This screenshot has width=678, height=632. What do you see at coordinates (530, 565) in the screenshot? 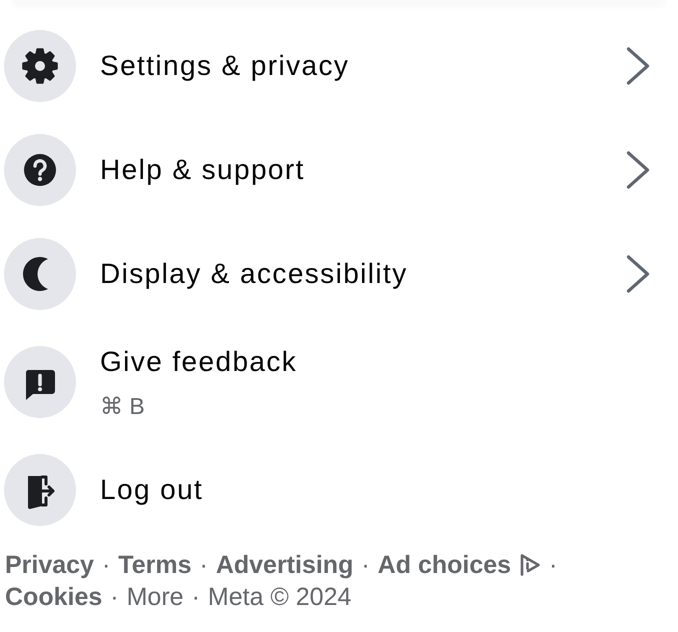
I see `triangle-info-icon` at bounding box center [530, 565].